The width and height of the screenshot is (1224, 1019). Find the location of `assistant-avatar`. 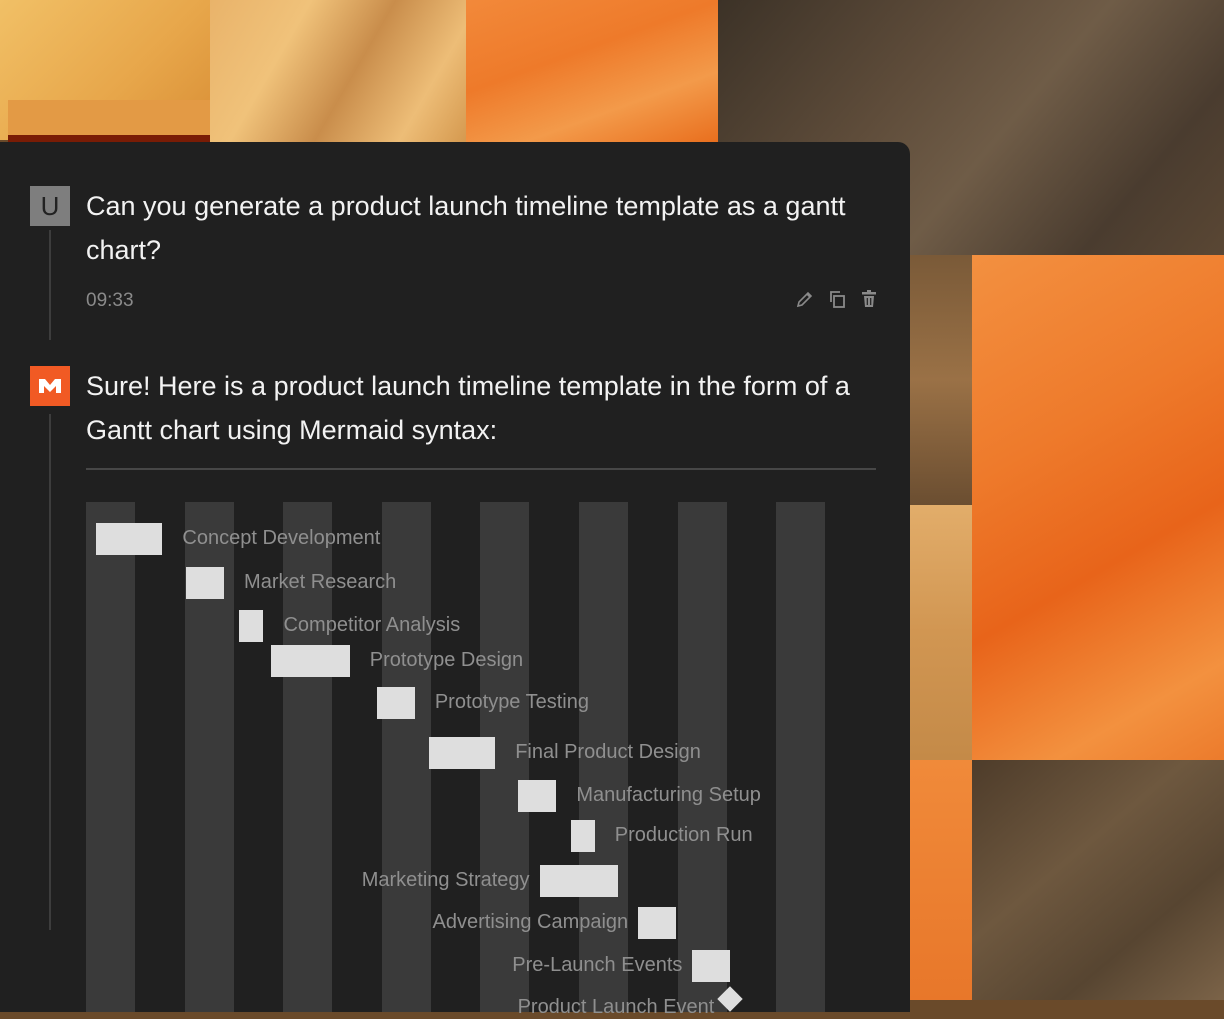

assistant-avatar is located at coordinates (50, 386).